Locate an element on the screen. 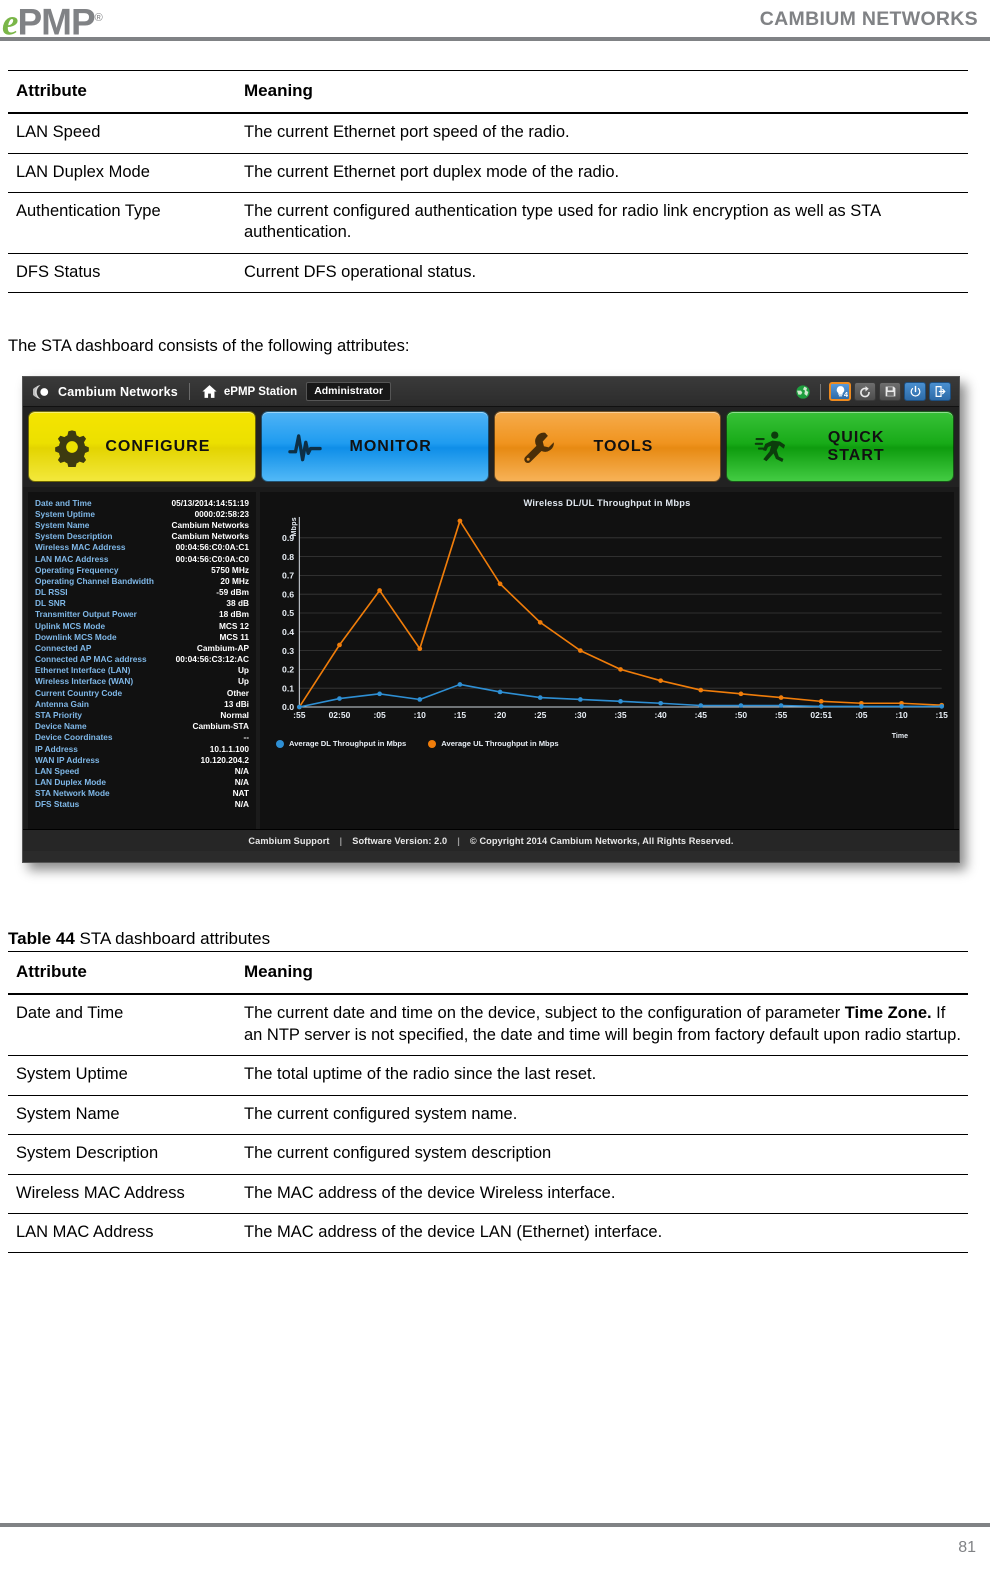 The image size is (990, 1571). status-value: 00:04:56:C3:12:AC is located at coordinates (212, 659).